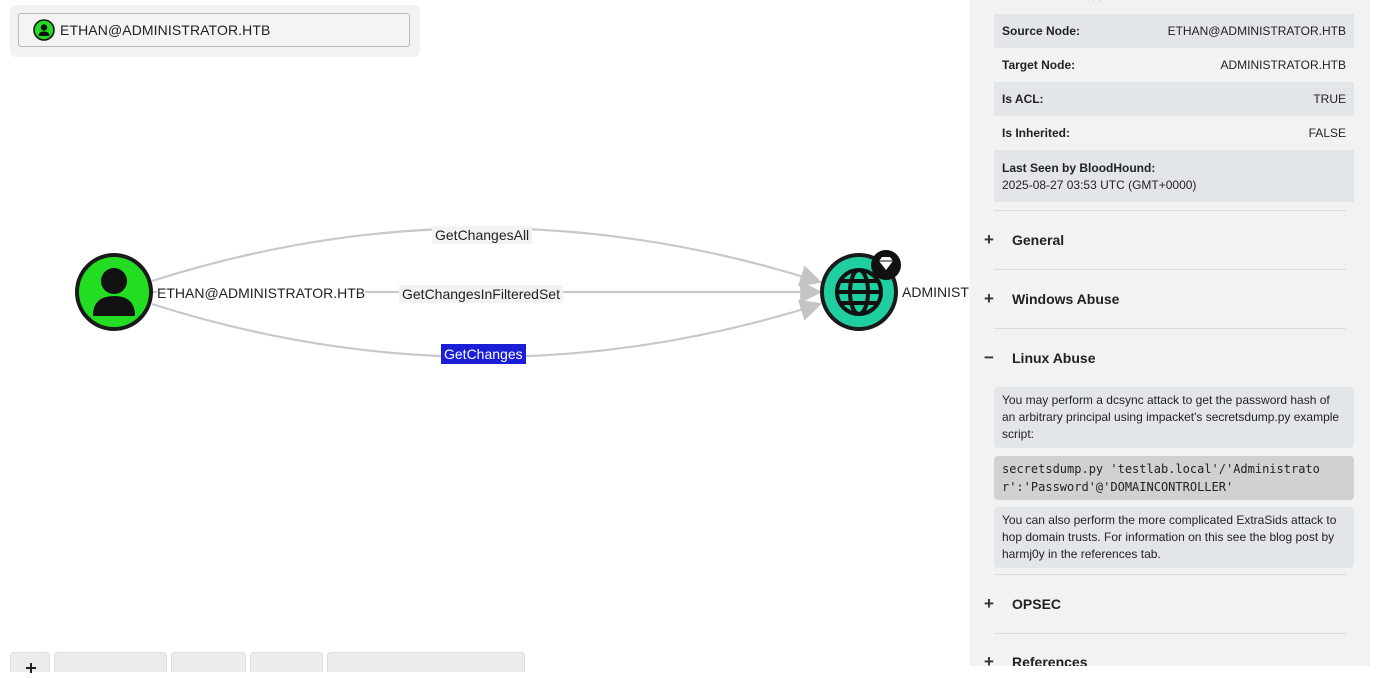  Describe the element at coordinates (1327, 133) in the screenshot. I see `prop-value: FALSE` at that location.